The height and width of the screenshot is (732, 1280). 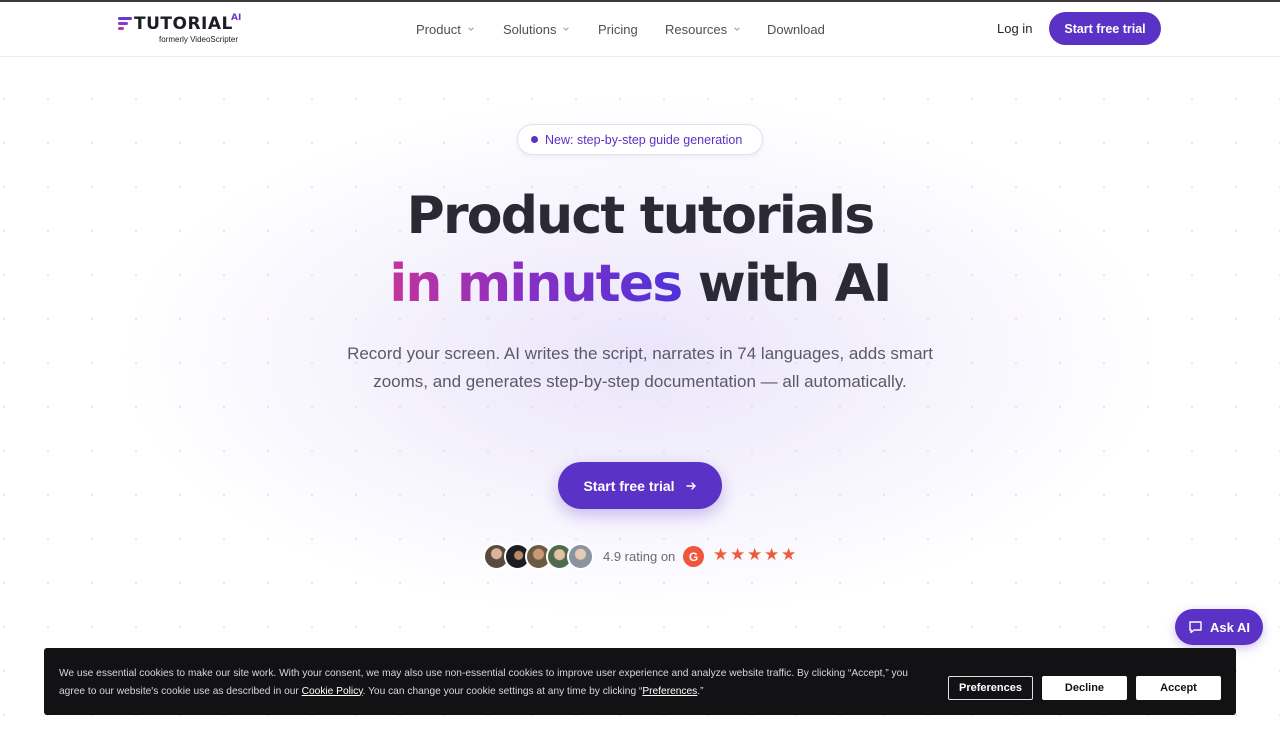 I want to click on cookie-accept-button: Accept, so click(x=1178, y=688).